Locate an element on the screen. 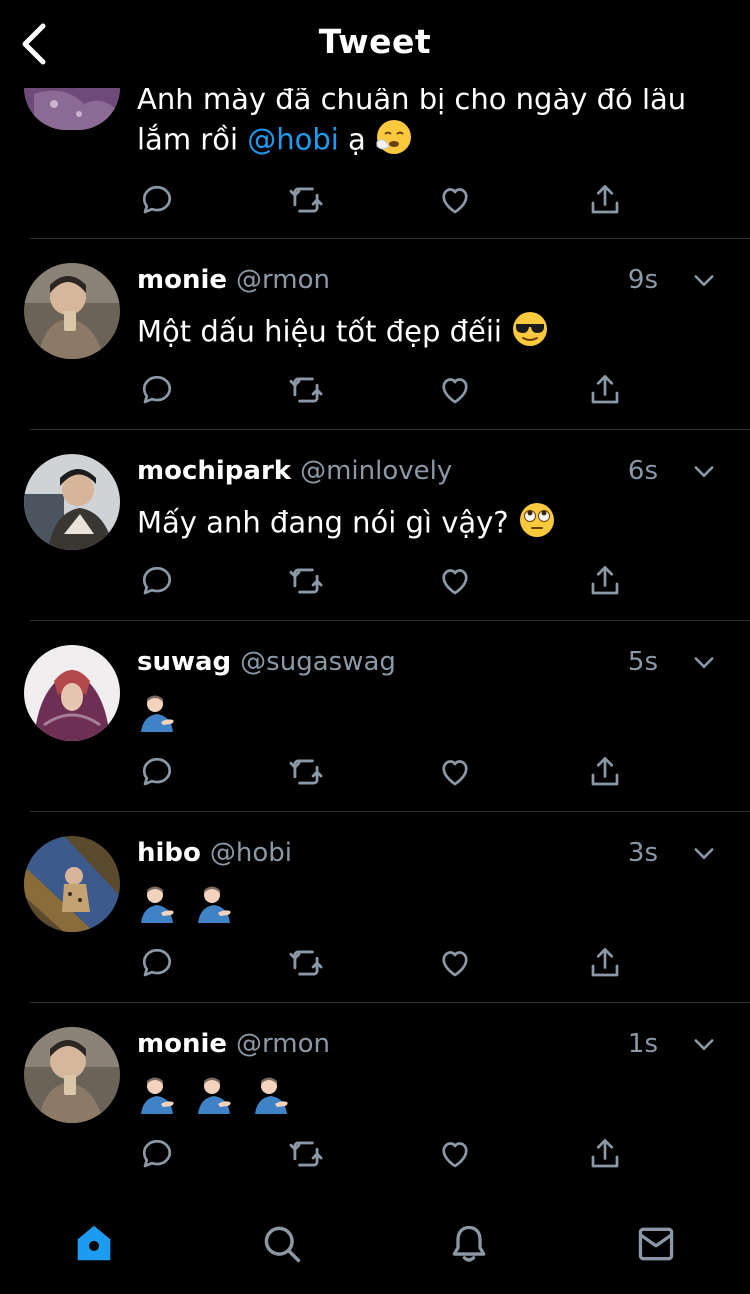 The width and height of the screenshot is (750, 1294). tweet-text-body: Một dấu hiệu tốt đẹp đếii is located at coordinates (319, 331).